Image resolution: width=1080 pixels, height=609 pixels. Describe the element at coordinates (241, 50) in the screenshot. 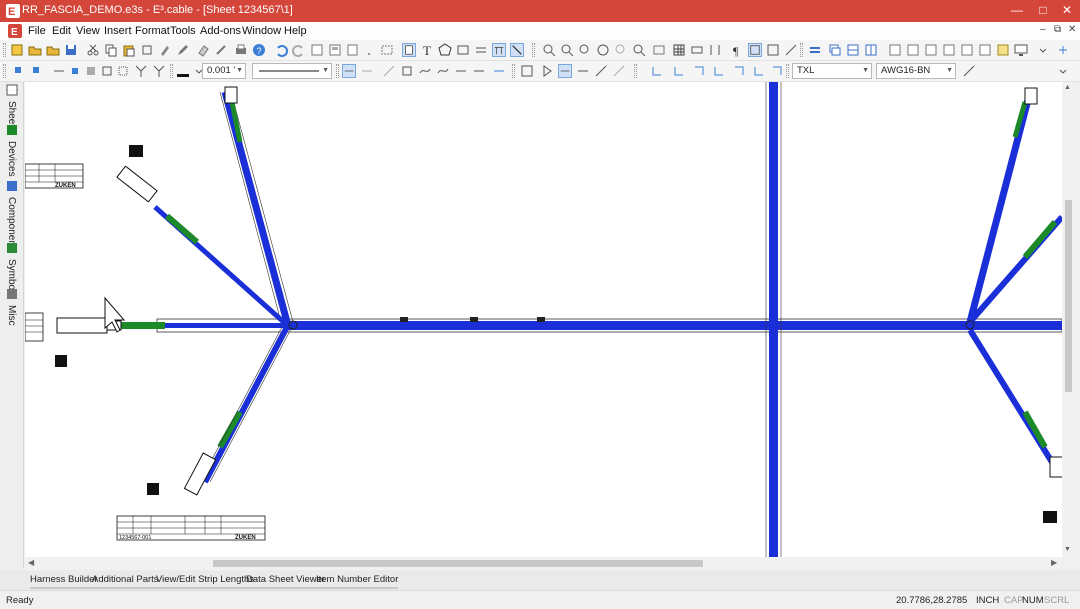

I see `print-icon` at that location.